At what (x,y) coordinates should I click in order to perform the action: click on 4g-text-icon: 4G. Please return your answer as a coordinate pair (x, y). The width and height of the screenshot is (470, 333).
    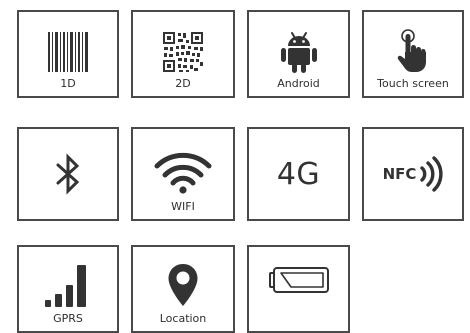
    Looking at the image, I should click on (298, 174).